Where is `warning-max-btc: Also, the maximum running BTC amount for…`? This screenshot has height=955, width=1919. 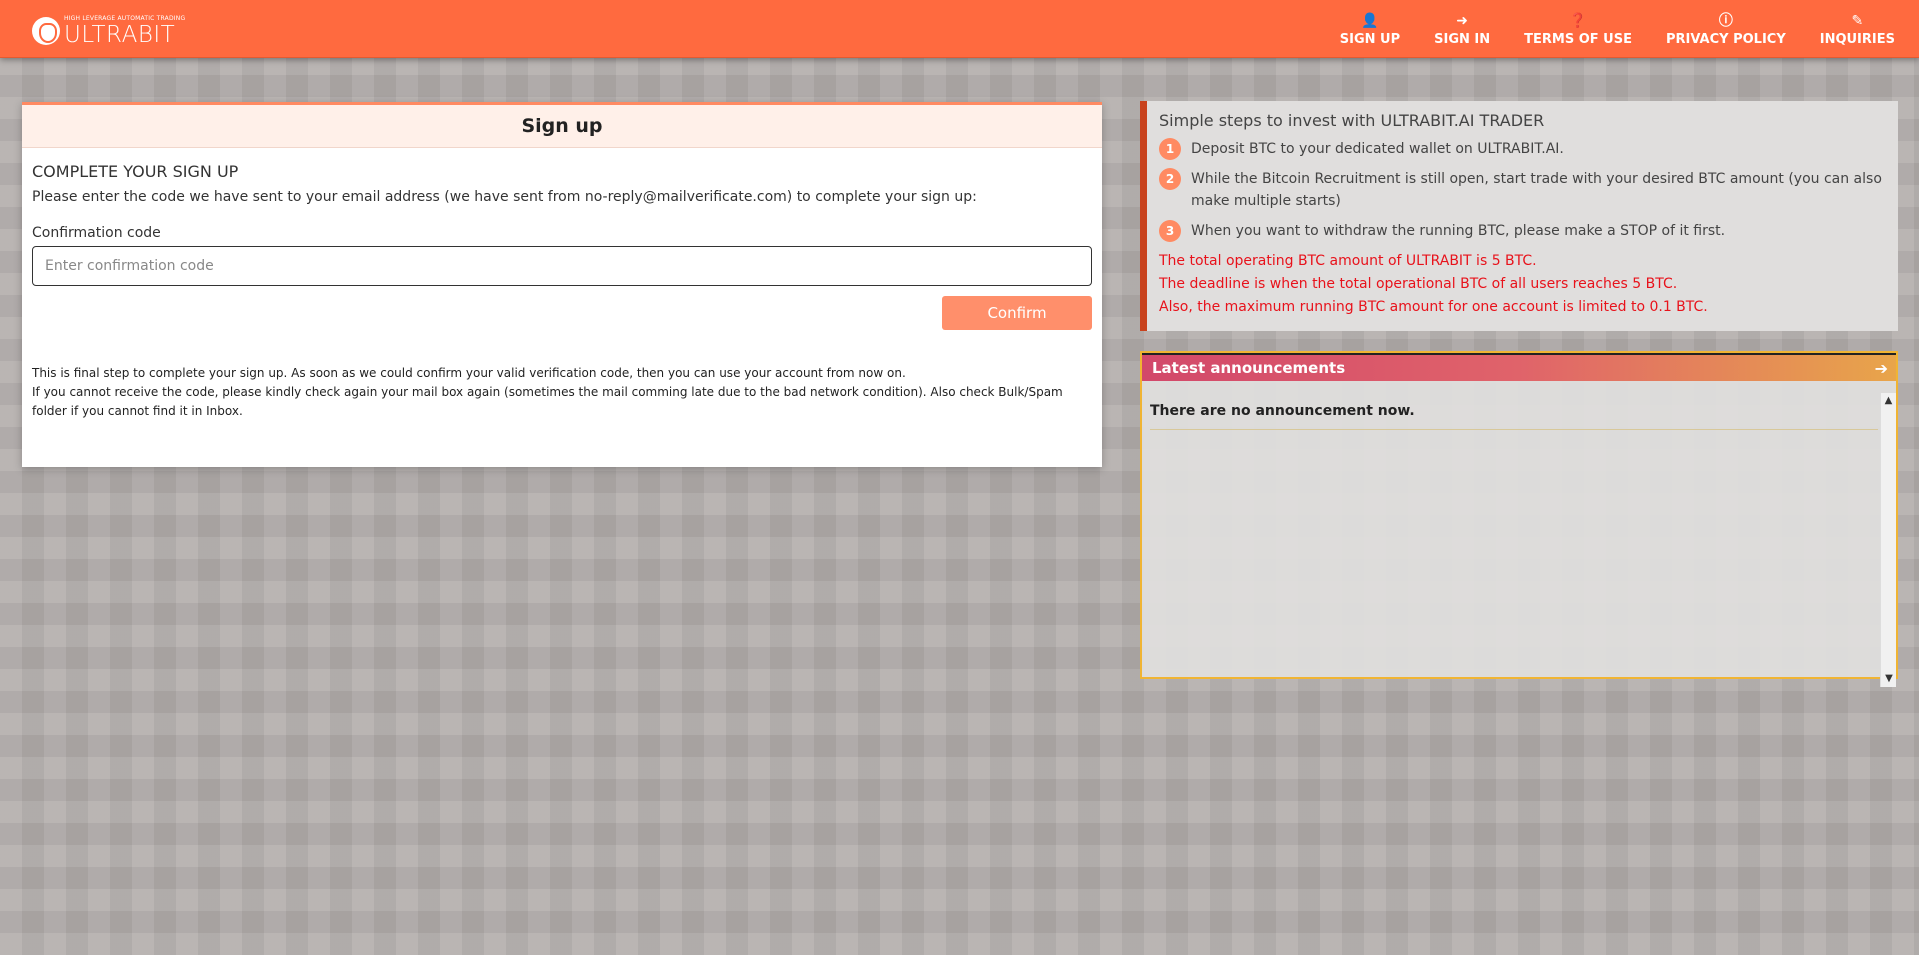 warning-max-btc: Also, the maximum running BTC amount for… is located at coordinates (1433, 307).